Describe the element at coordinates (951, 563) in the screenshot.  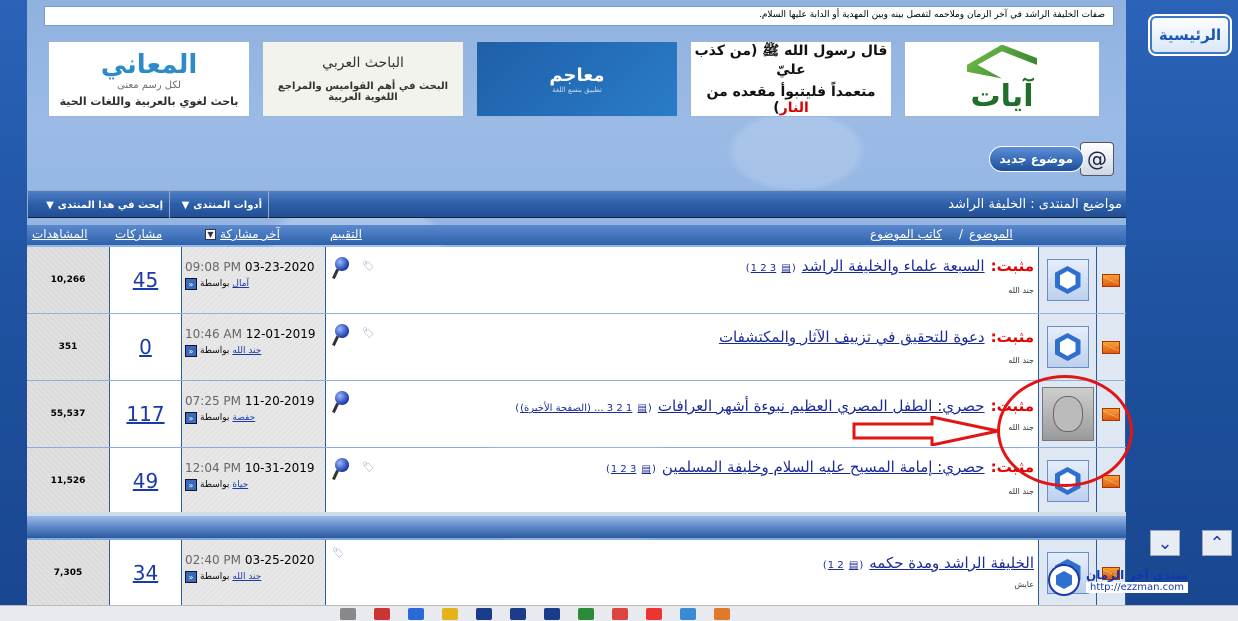
I see `topic-title-link: الخليفة الراشد ومدة حكمه` at that location.